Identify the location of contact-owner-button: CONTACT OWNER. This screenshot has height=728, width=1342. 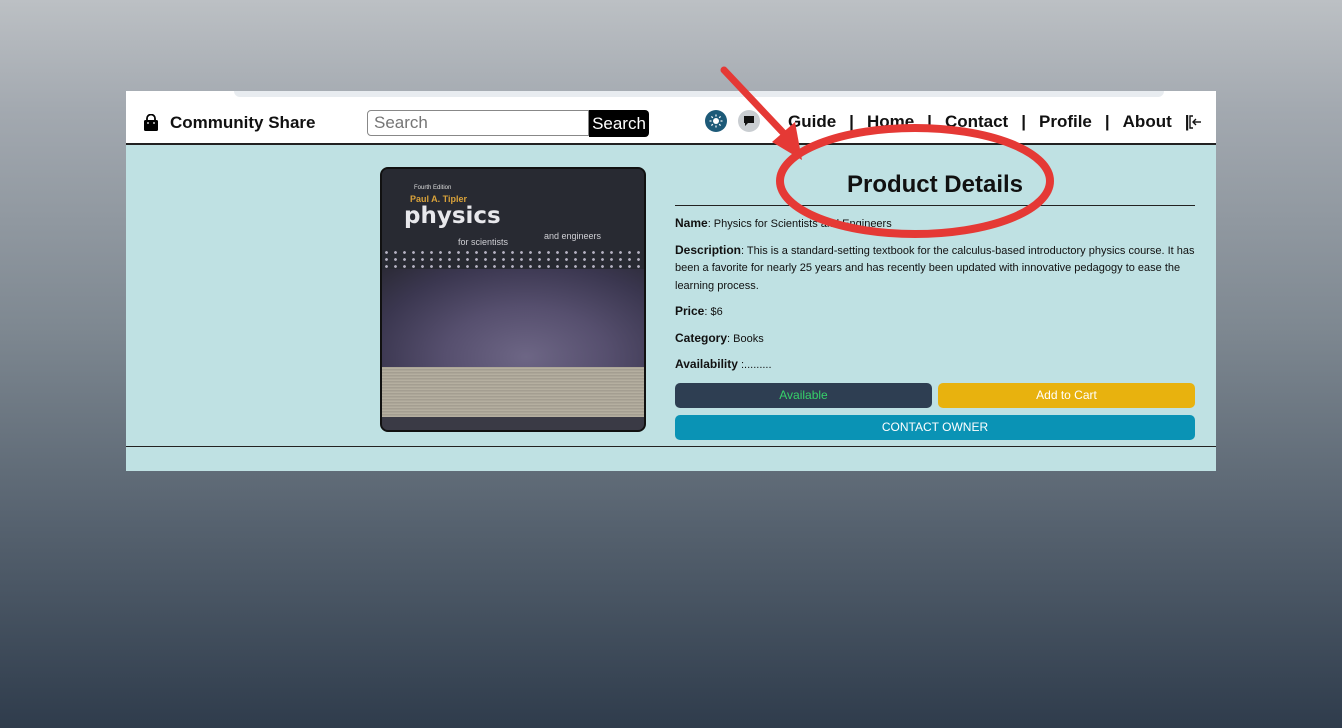
(935, 427).